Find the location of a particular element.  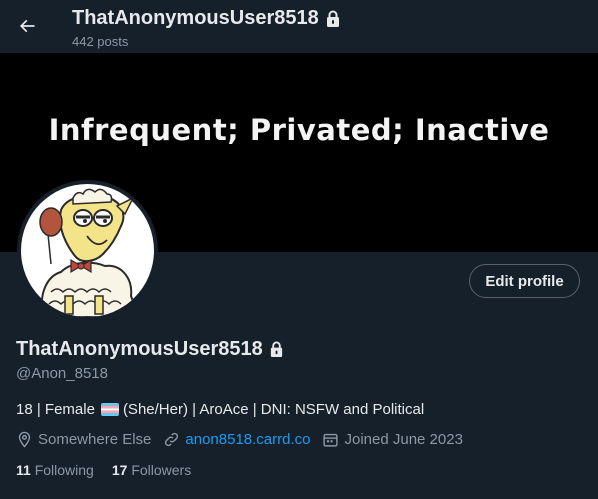

profile-display-name: ThatAnonymousUser8518 is located at coordinates (139, 349).